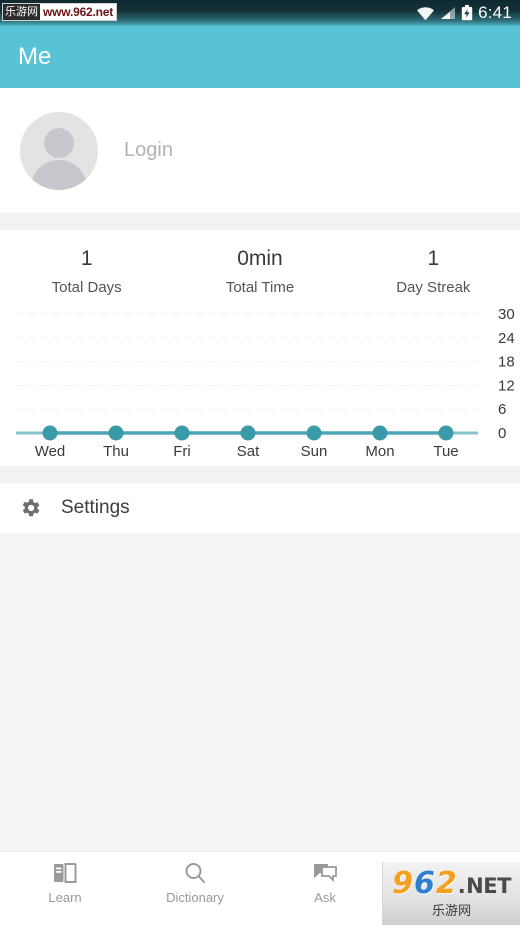 The width and height of the screenshot is (520, 925). I want to click on chart-y-tick-label: 18, so click(506, 362).